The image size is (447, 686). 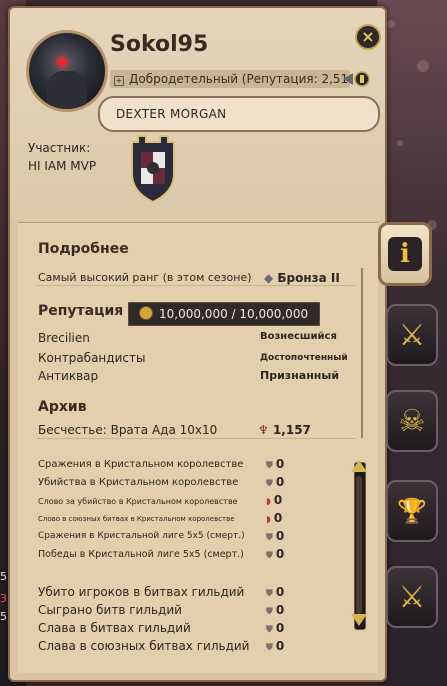 I want to click on guild-row-label: Убито игроков в битвах гильдий, so click(x=141, y=592).